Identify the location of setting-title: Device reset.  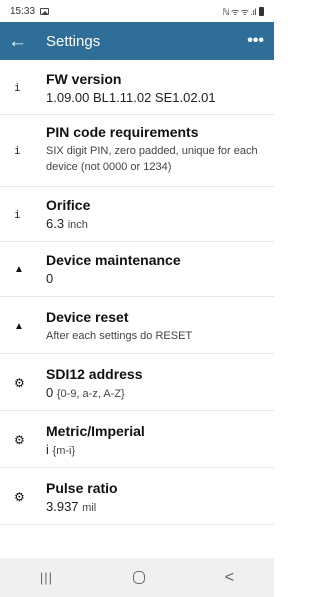
(87, 317).